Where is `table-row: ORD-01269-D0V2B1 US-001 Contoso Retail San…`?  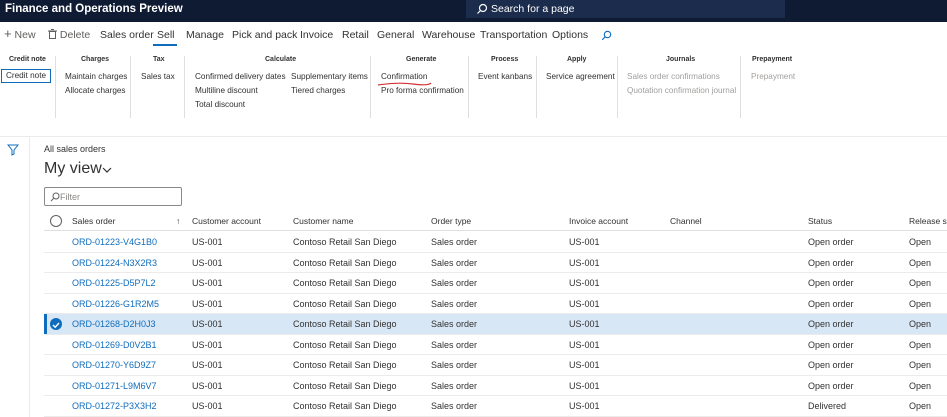 table-row: ORD-01269-D0V2B1 US-001 Contoso Retail San… is located at coordinates (495, 345).